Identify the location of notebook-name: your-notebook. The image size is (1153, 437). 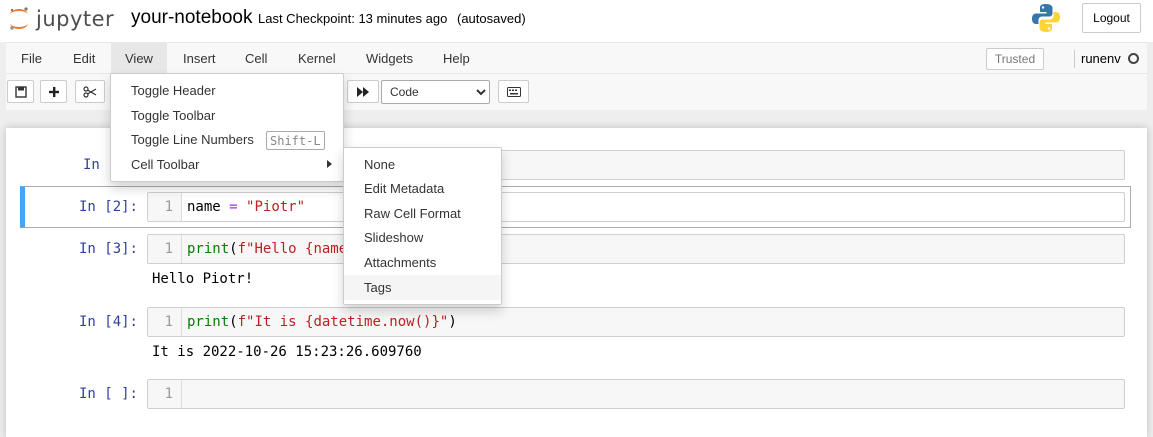
(191, 18).